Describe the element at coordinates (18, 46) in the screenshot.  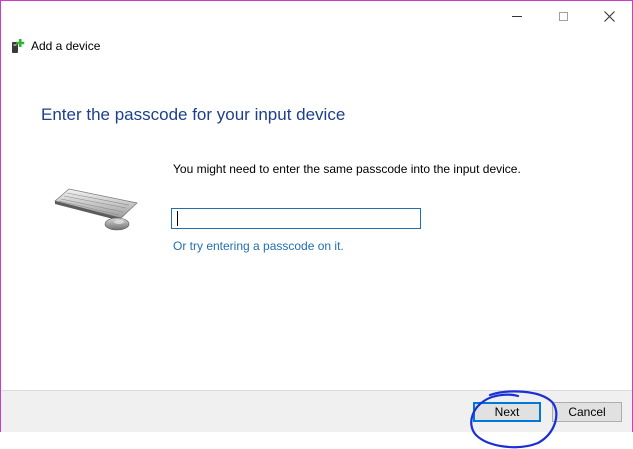
I see `add-device-icon` at that location.